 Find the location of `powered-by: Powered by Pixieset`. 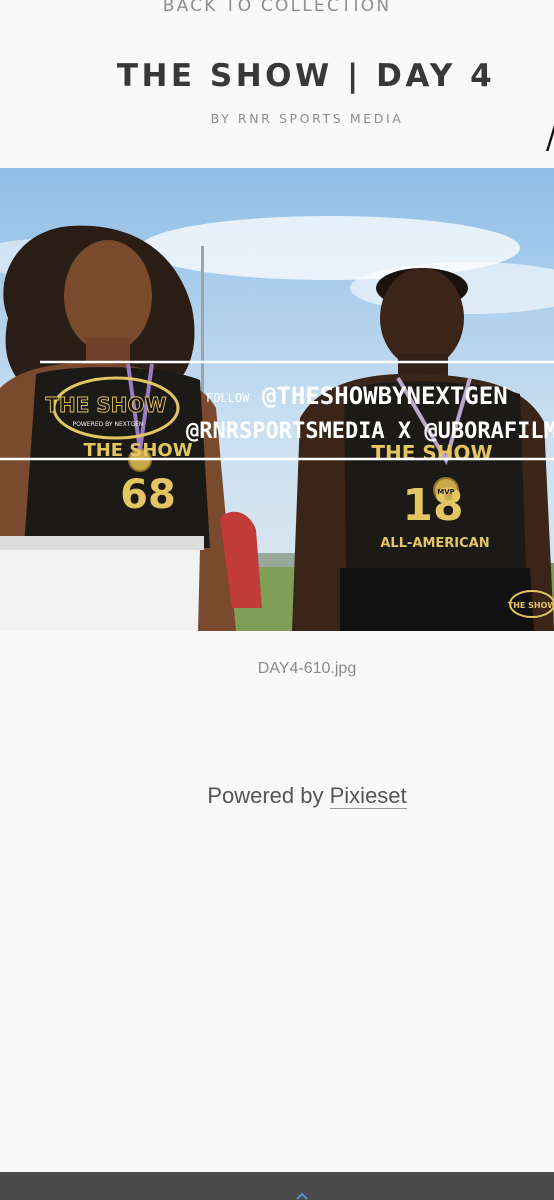

powered-by: Powered by Pixieset is located at coordinates (277, 796).